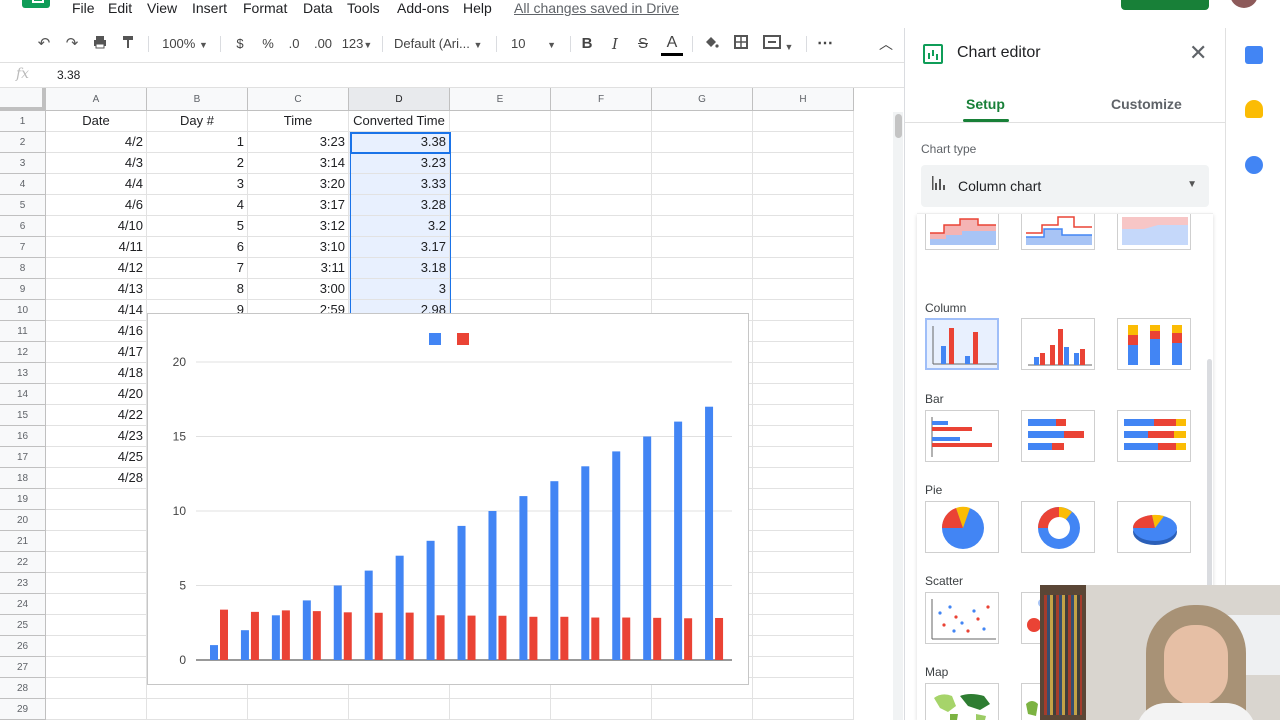 The image size is (1280, 720). What do you see at coordinates (96, 184) in the screenshot?
I see `data-cell: 4/4` at bounding box center [96, 184].